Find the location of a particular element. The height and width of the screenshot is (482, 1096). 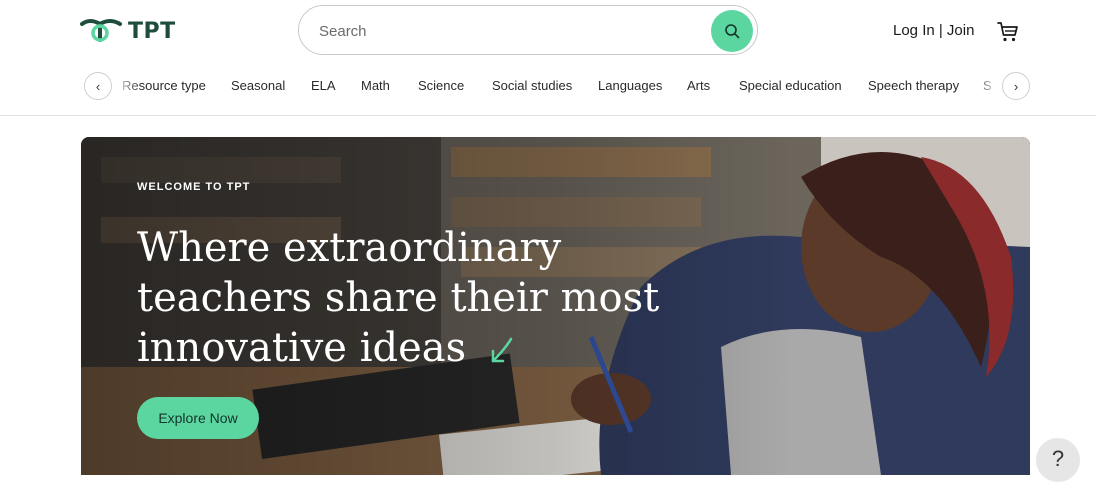

chevron-right-icon: › is located at coordinates (1016, 86).